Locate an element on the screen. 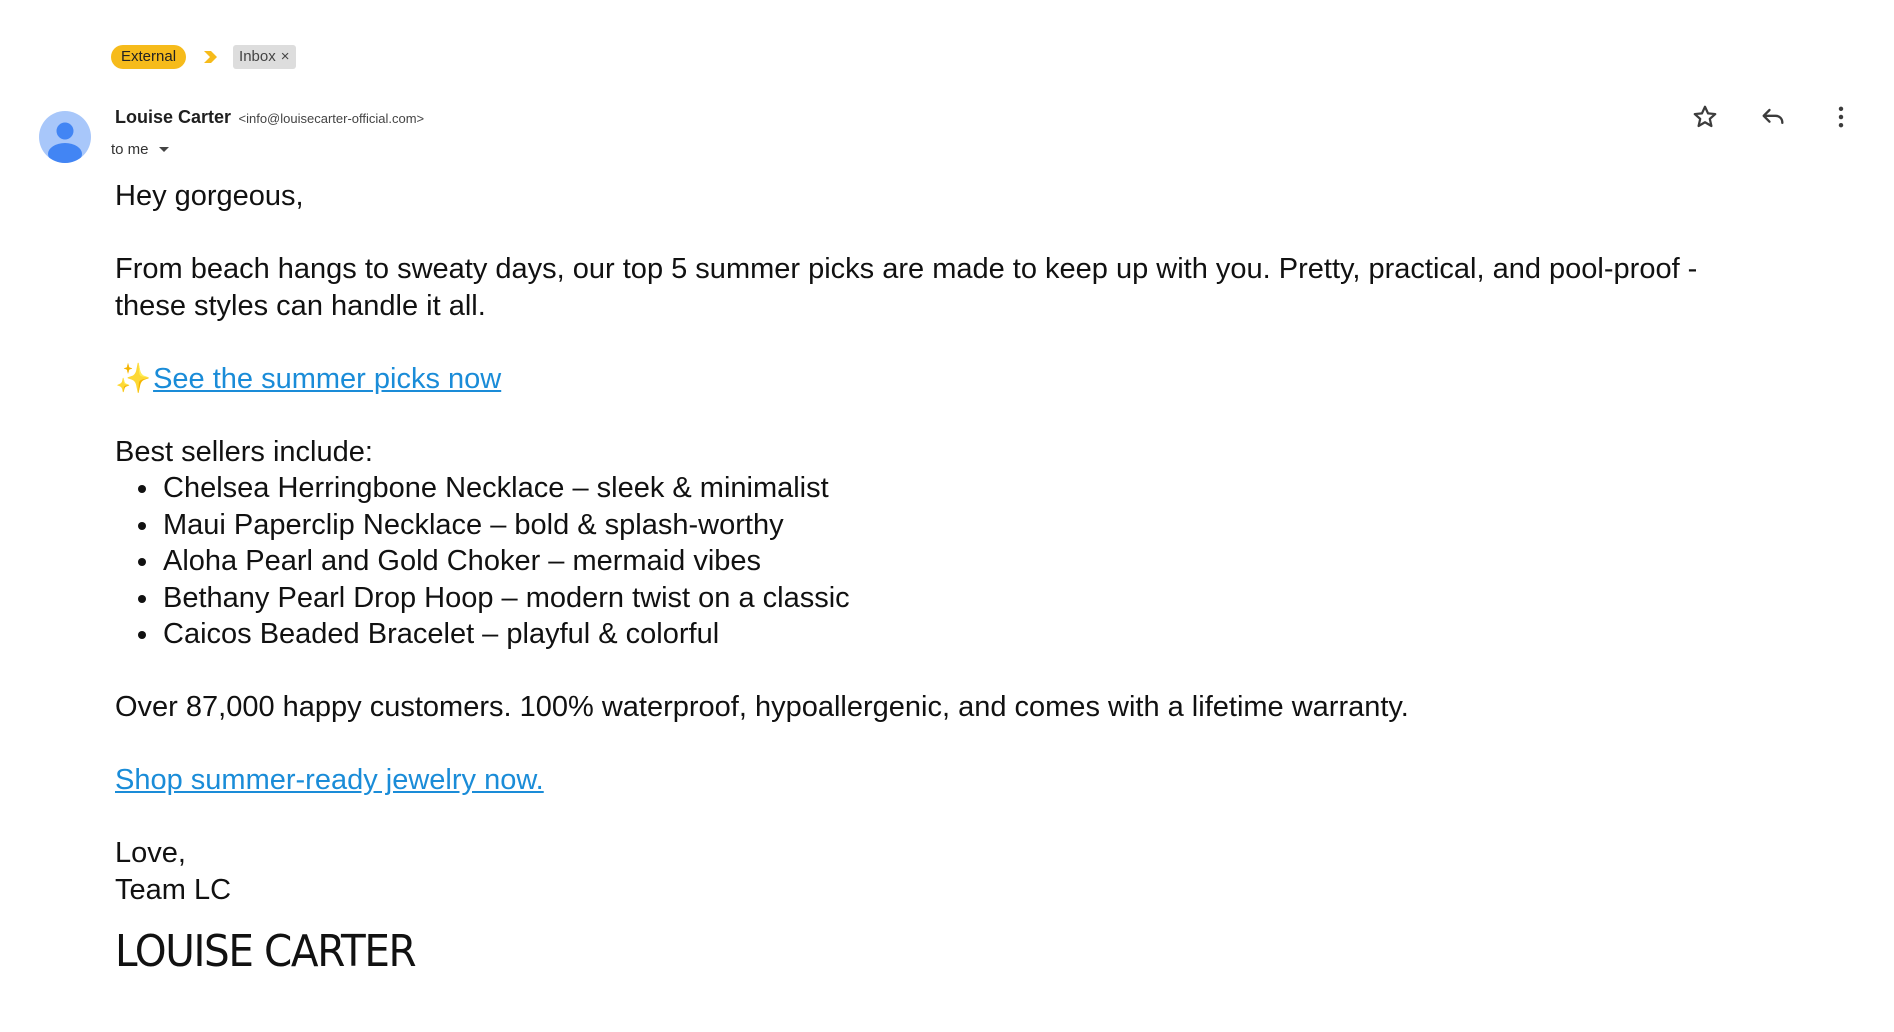 The image size is (1894, 1032). reply-icon is located at coordinates (1773, 117).